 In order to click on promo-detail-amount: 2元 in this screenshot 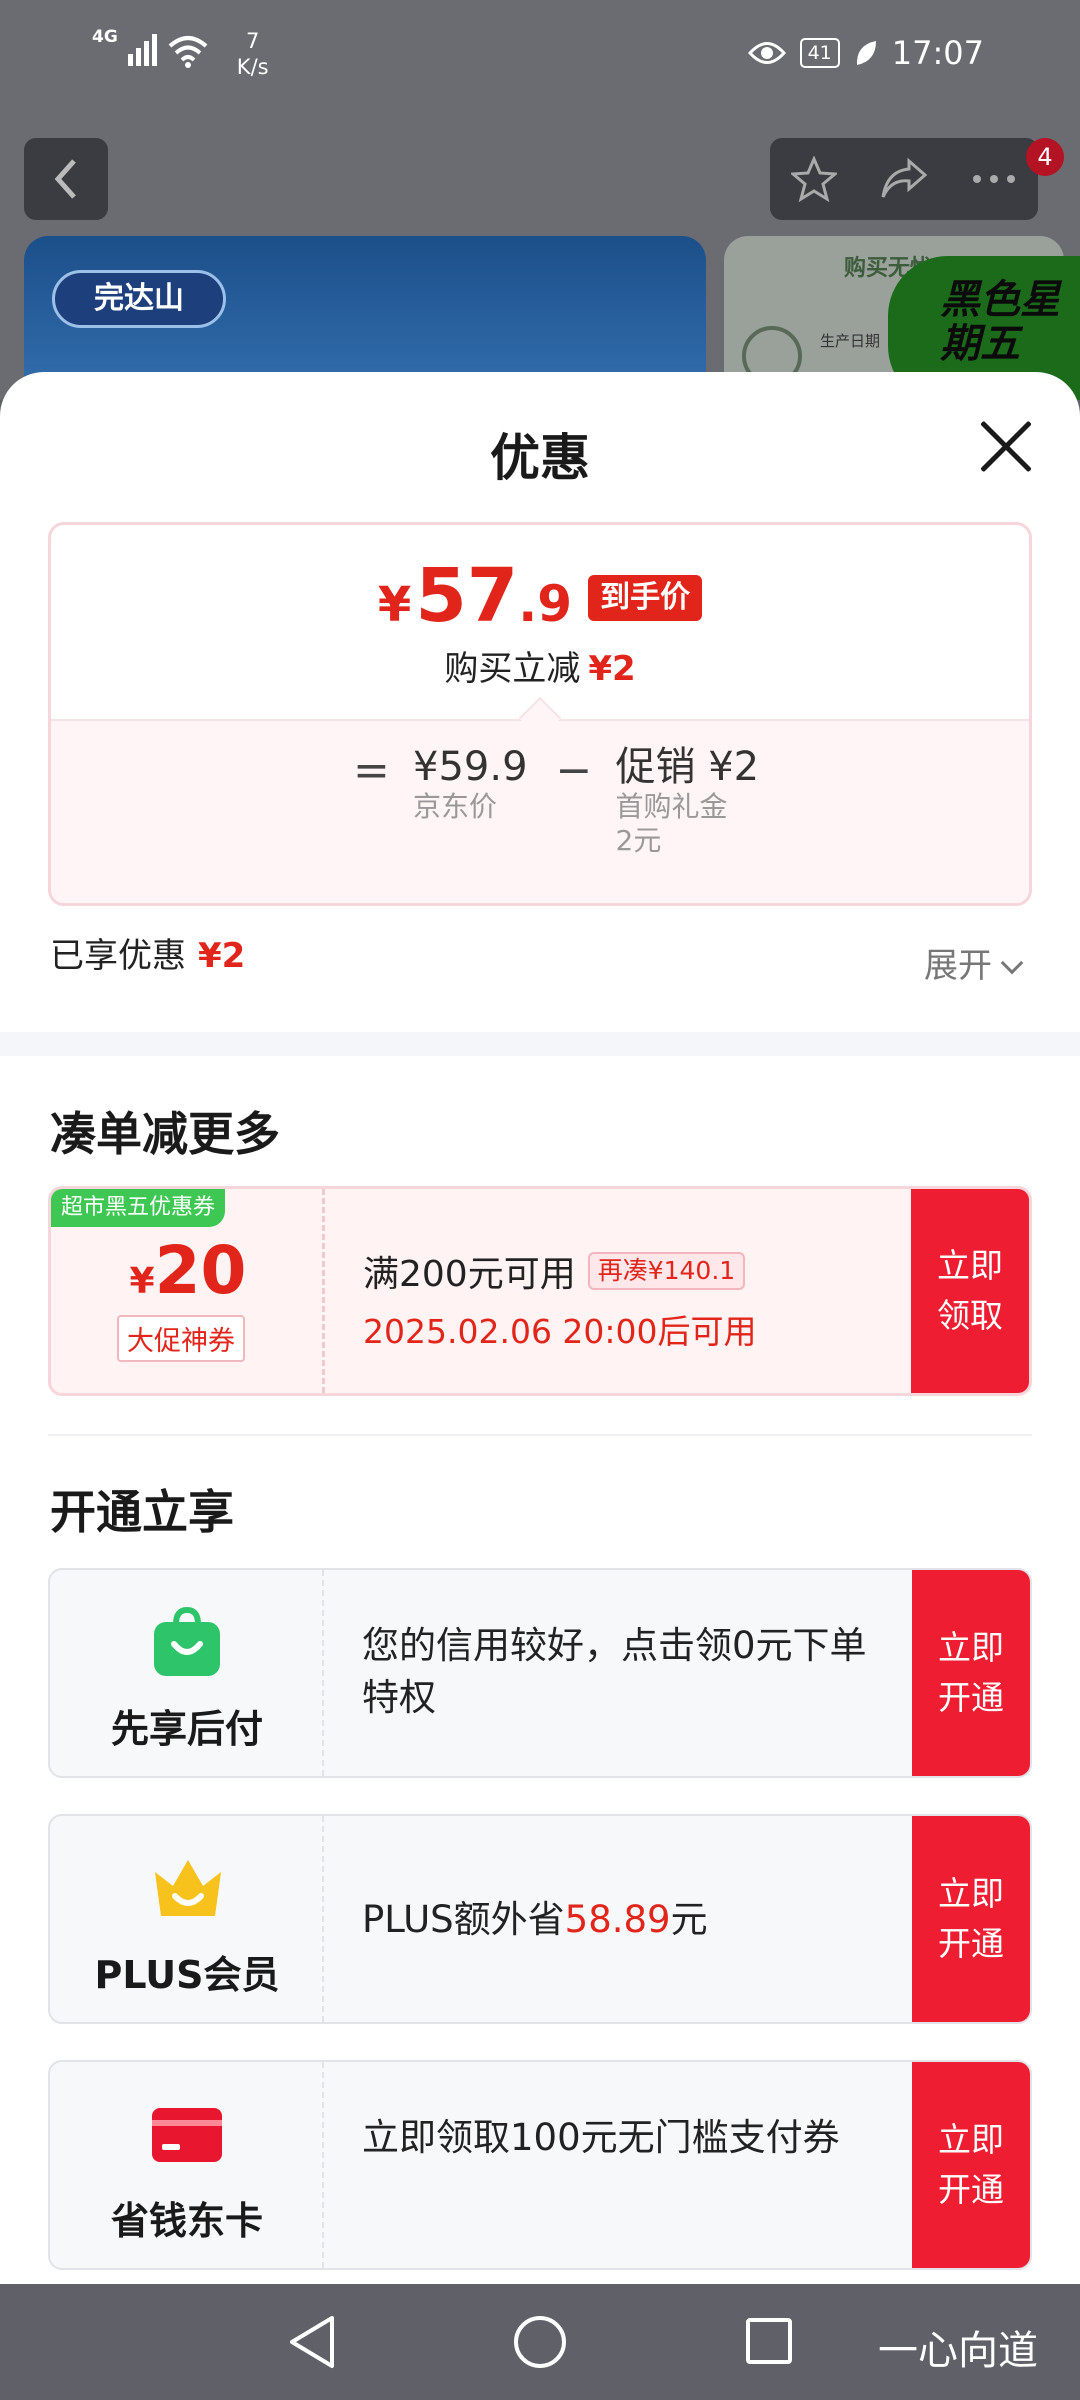, I will do `click(638, 840)`.